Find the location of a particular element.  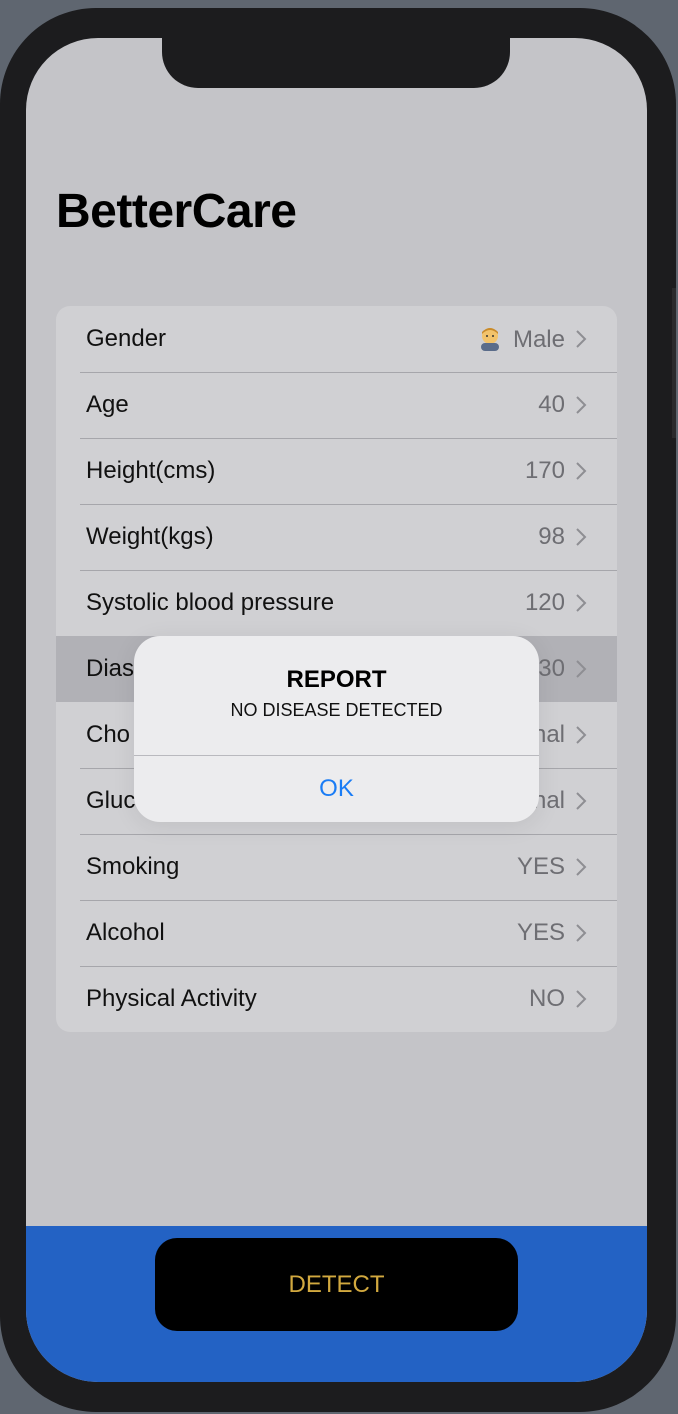

report-alert: REPORT NO DISEASE DETECTED OK is located at coordinates (336, 729).